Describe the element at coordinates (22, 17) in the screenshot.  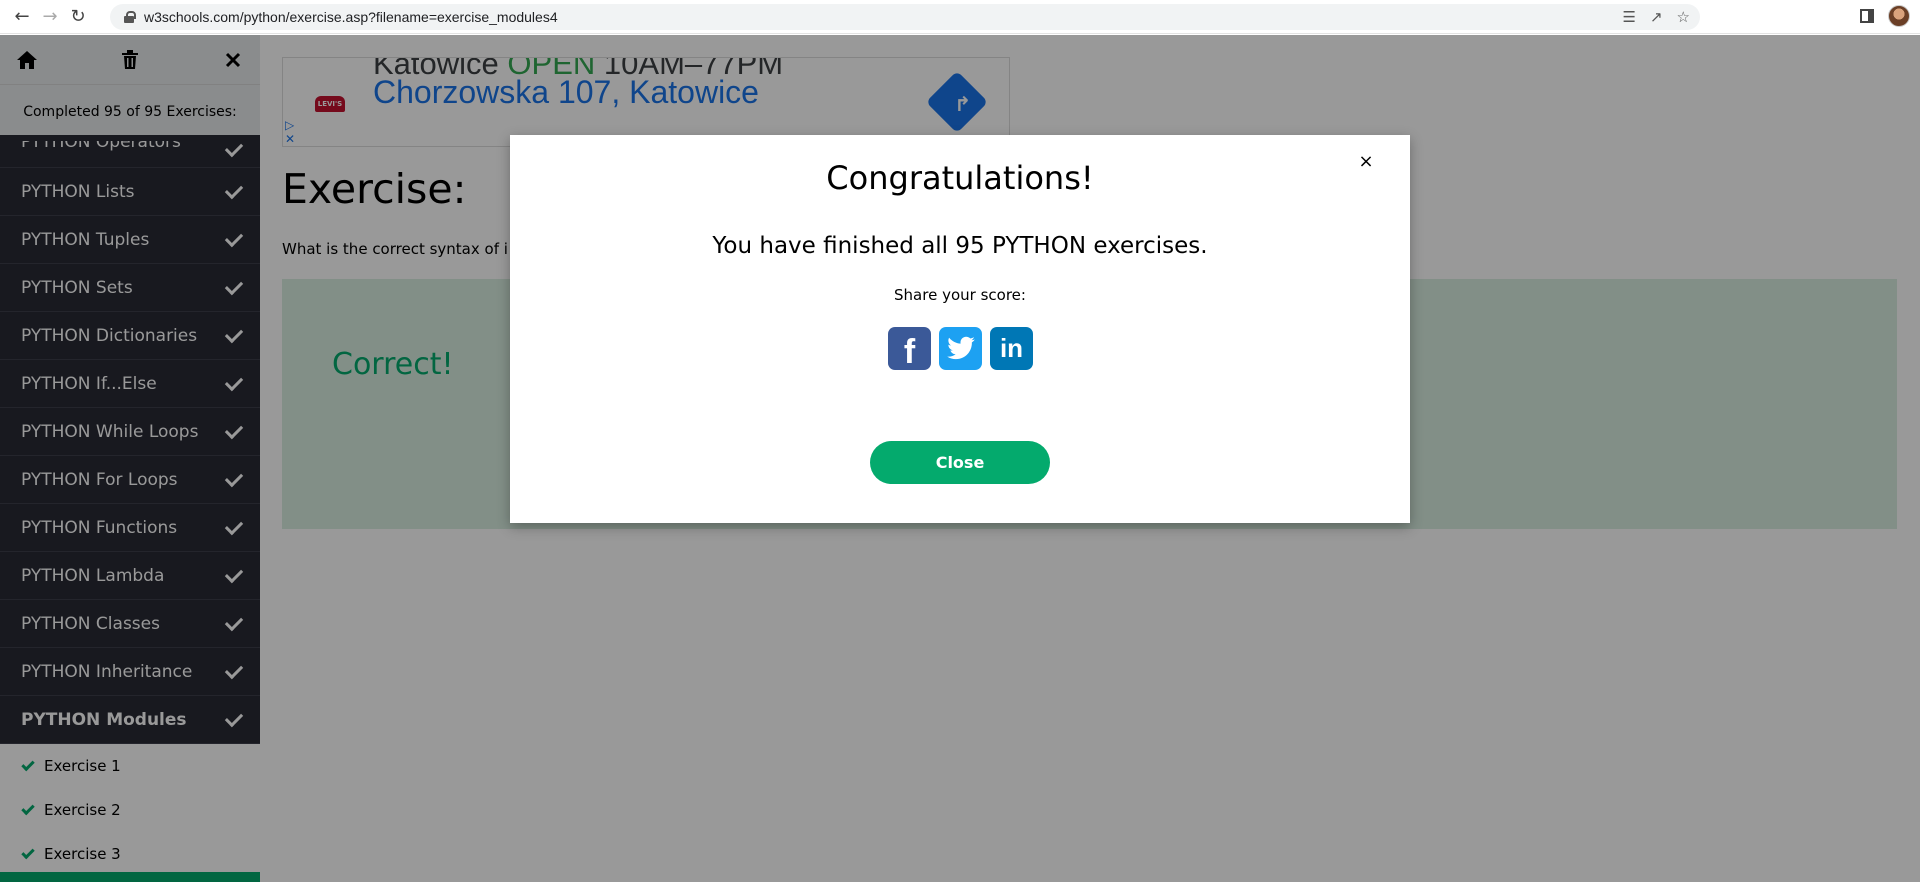
I see `back-arrow-icon: ←` at that location.